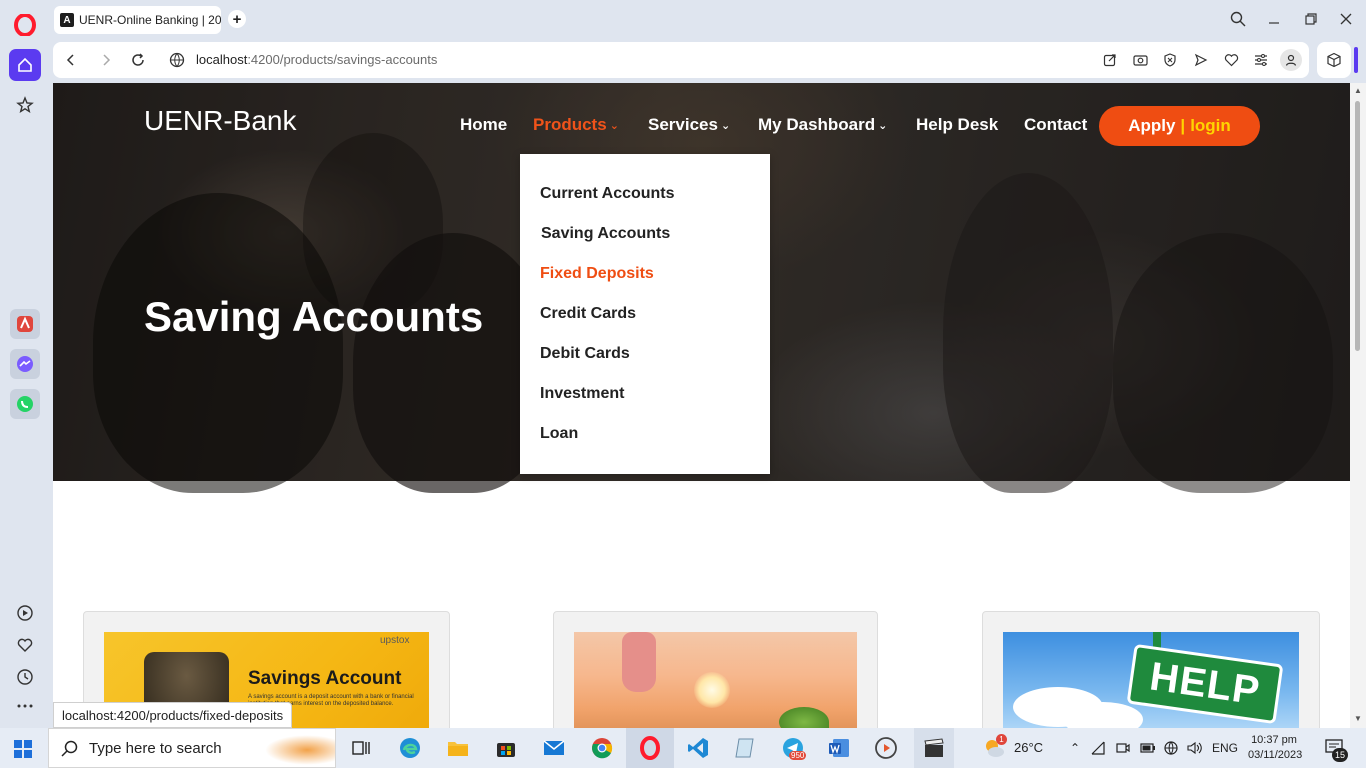  What do you see at coordinates (25, 706) in the screenshot?
I see `more-icon` at bounding box center [25, 706].